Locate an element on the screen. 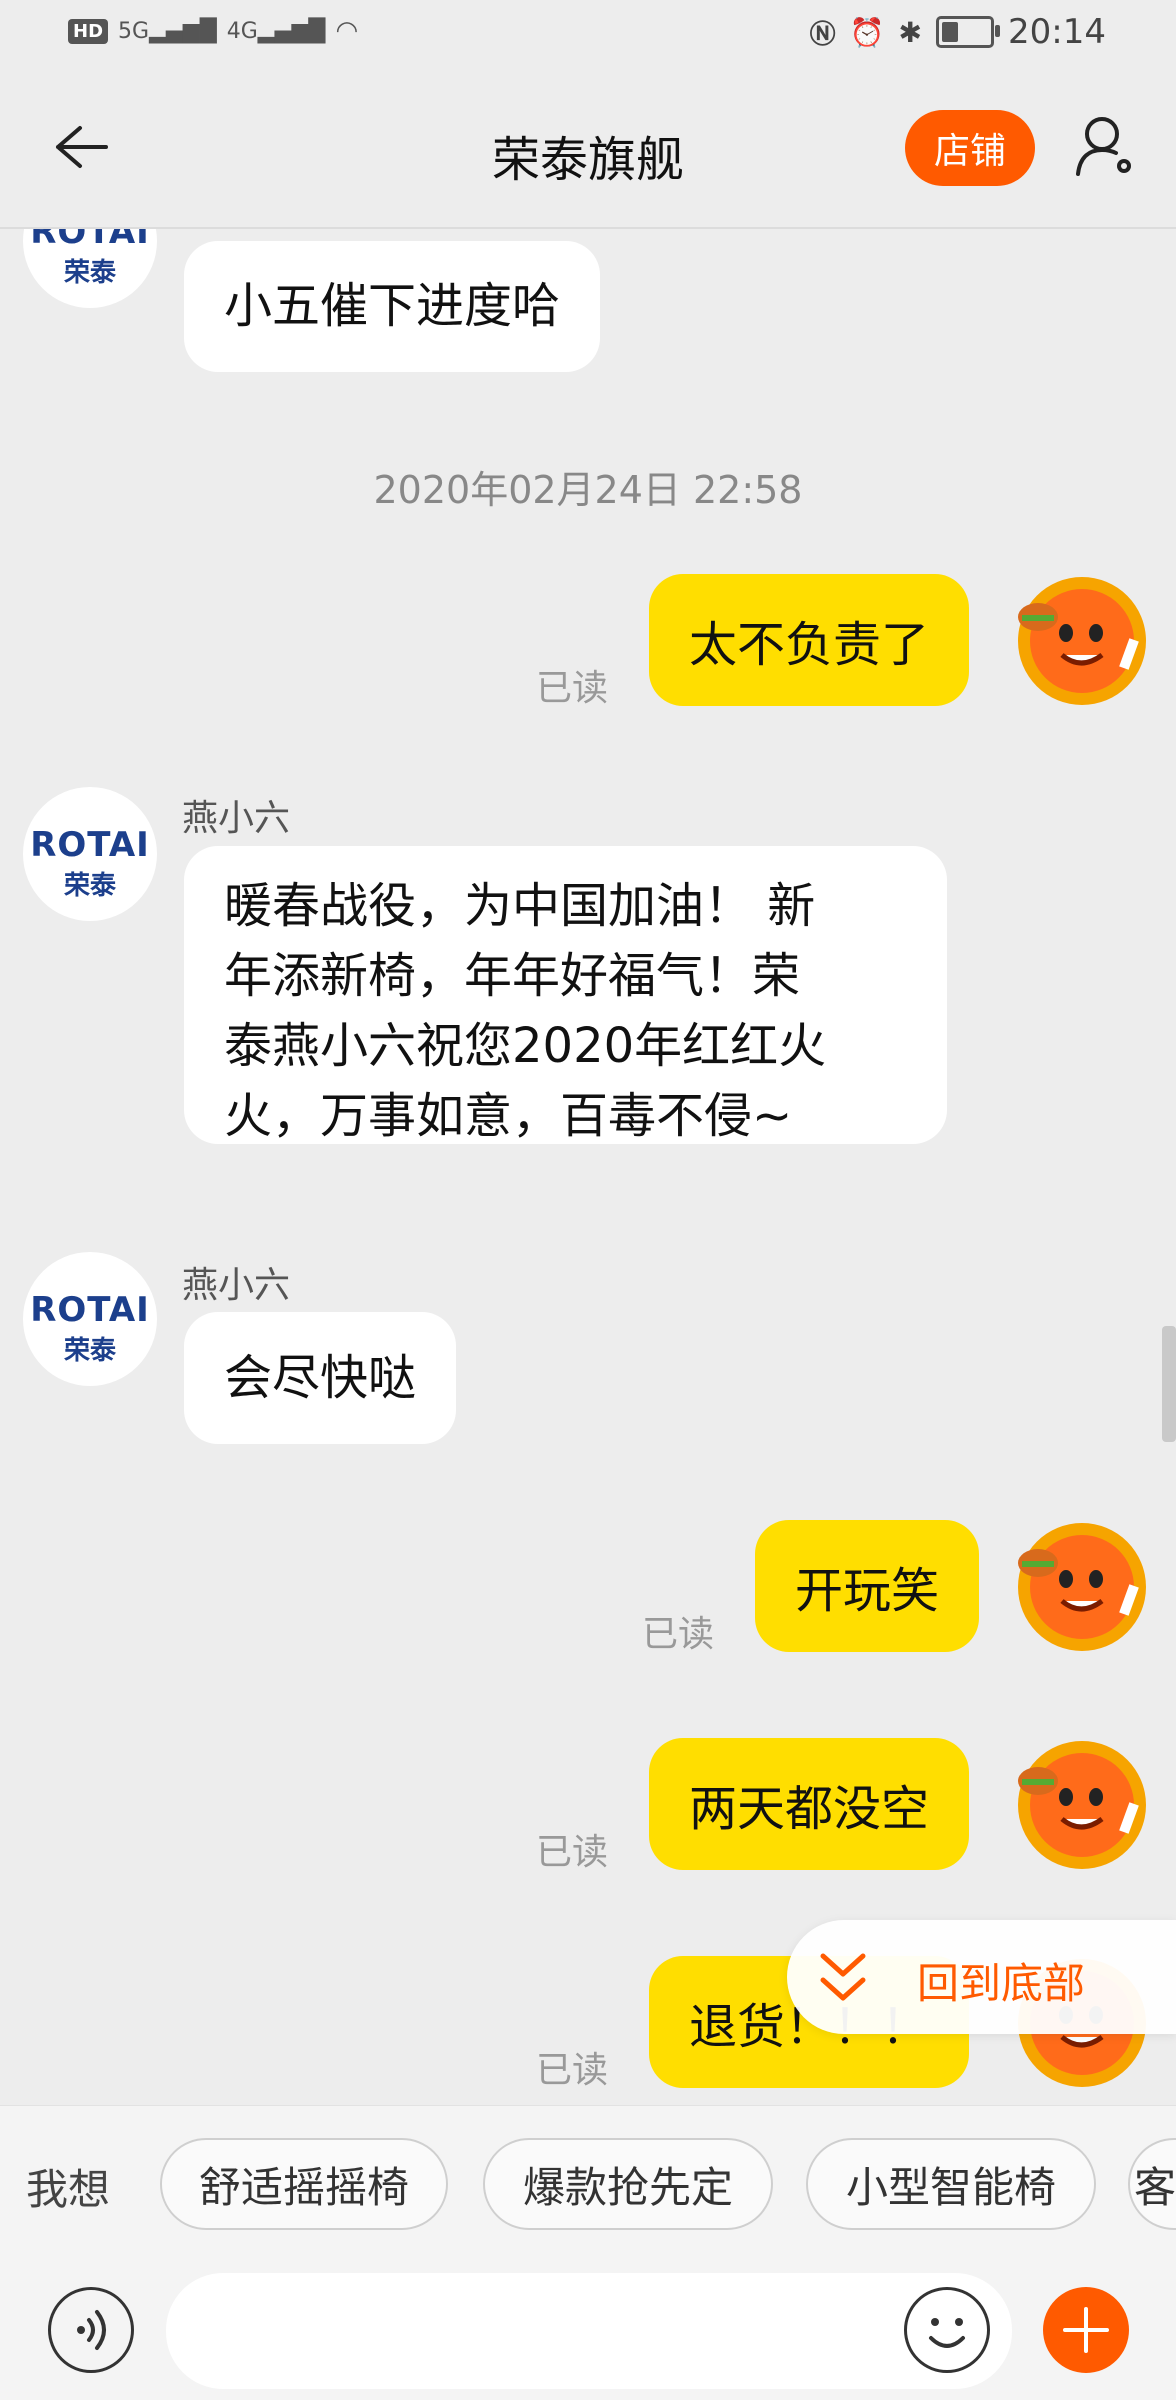  suggestion-chip: 舒适摇摇椅 is located at coordinates (304, 2184).